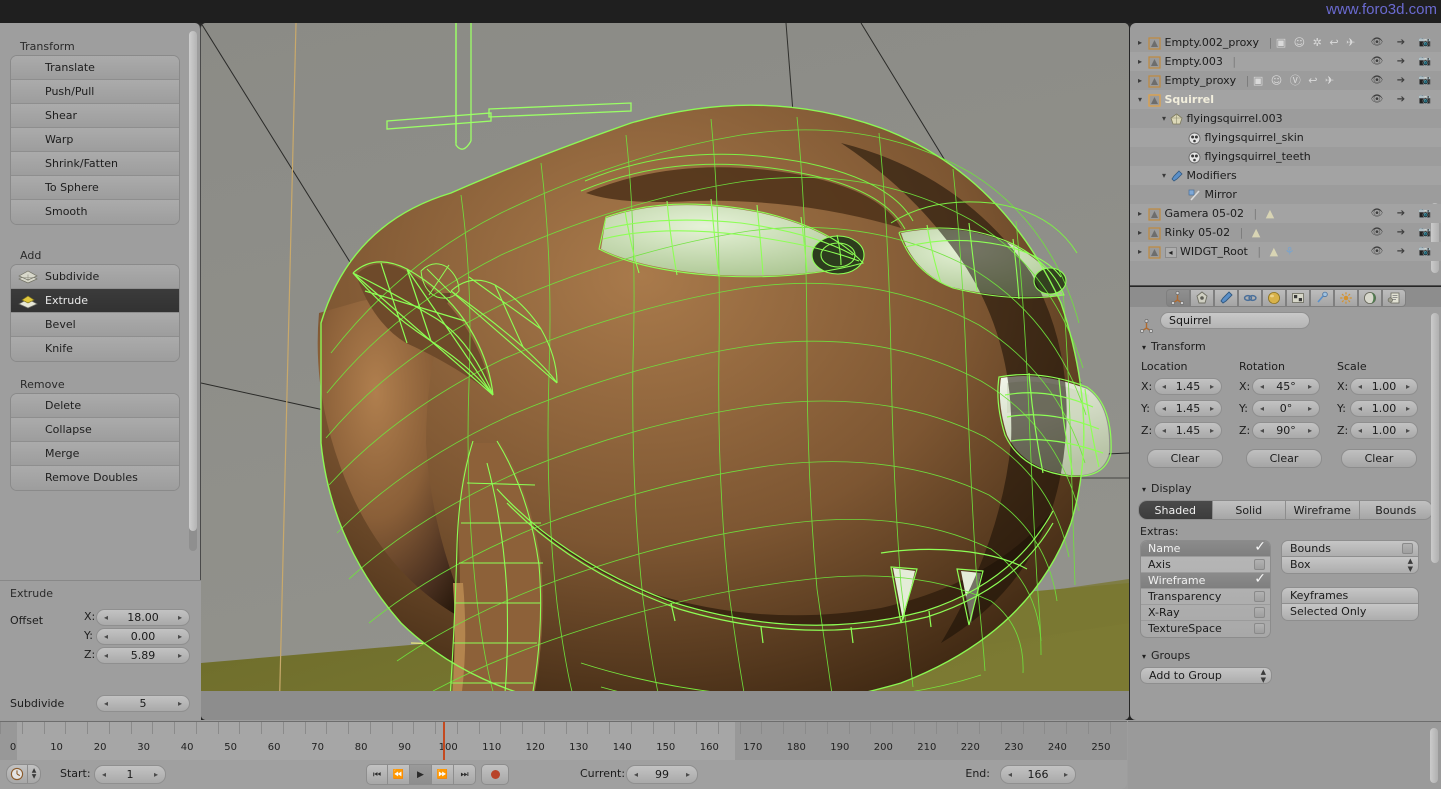  Describe the element at coordinates (1235, 320) in the screenshot. I see `object-name-field: Squirrel` at that location.